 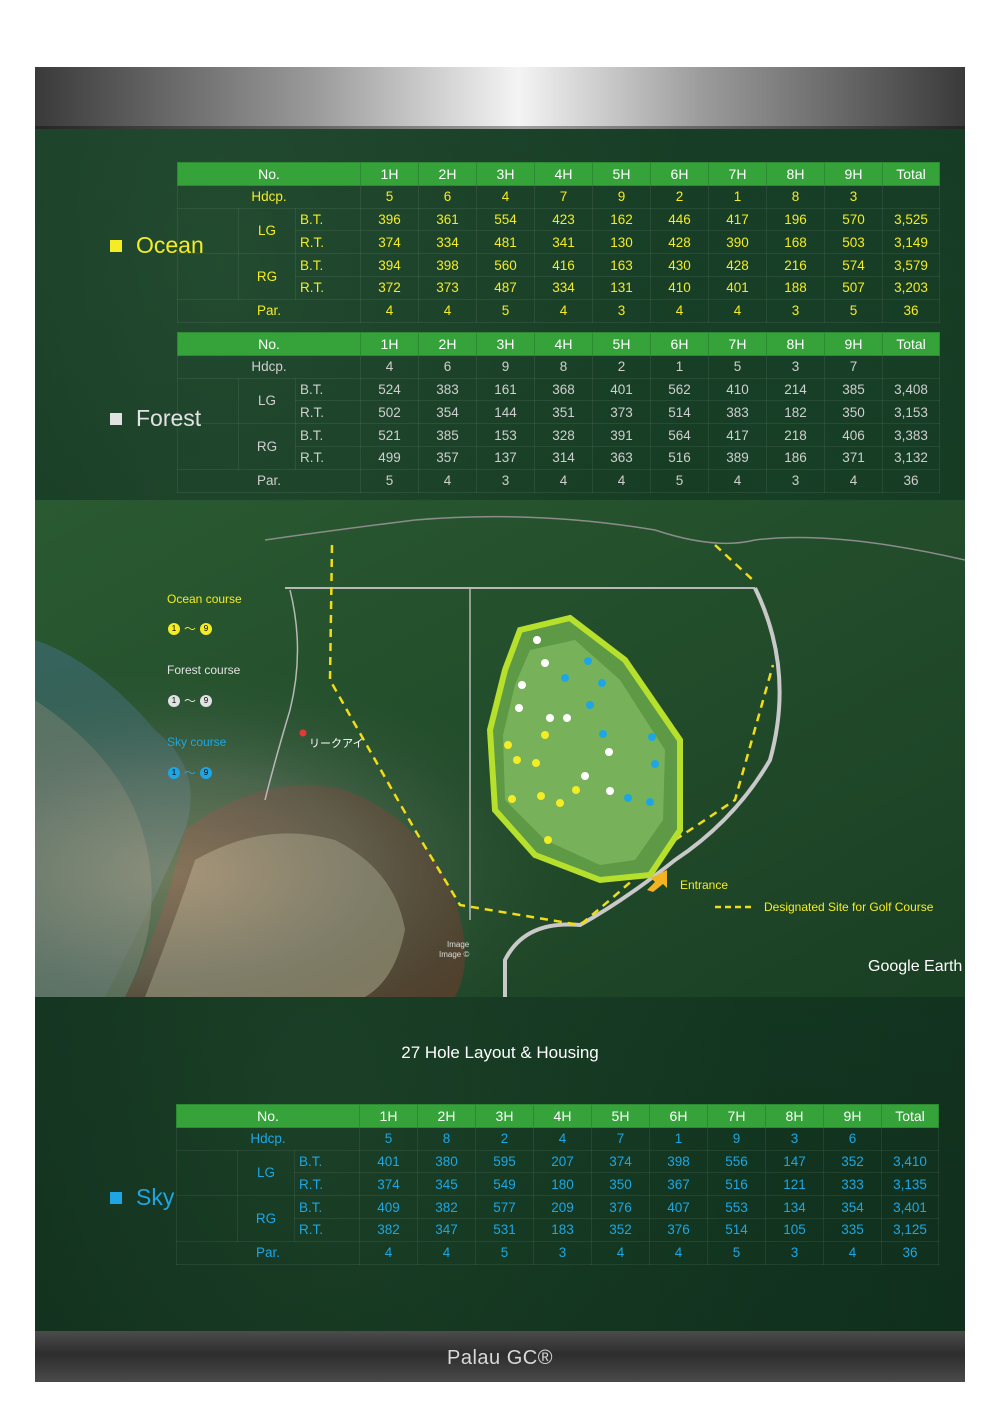 What do you see at coordinates (505, 435) in the screenshot?
I see `yardage-cell: 153` at bounding box center [505, 435].